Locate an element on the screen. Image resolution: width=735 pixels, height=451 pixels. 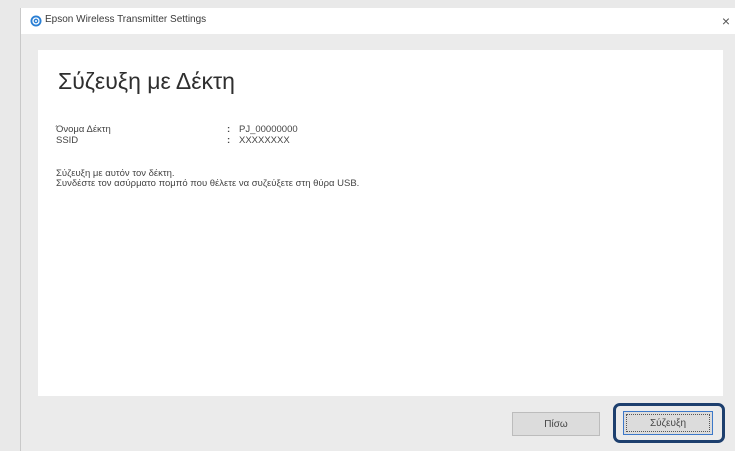
pair-button: Σύζευξη is located at coordinates (668, 423).